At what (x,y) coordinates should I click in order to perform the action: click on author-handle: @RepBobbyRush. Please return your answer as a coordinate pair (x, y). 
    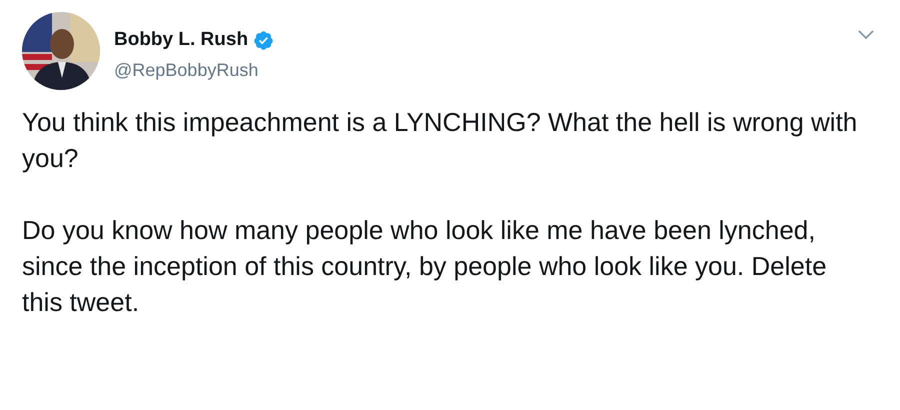
    Looking at the image, I should click on (187, 70).